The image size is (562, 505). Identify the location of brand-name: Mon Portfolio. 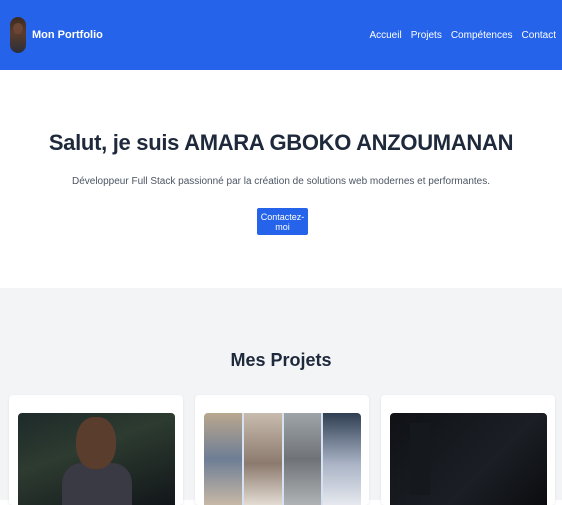
(67, 35).